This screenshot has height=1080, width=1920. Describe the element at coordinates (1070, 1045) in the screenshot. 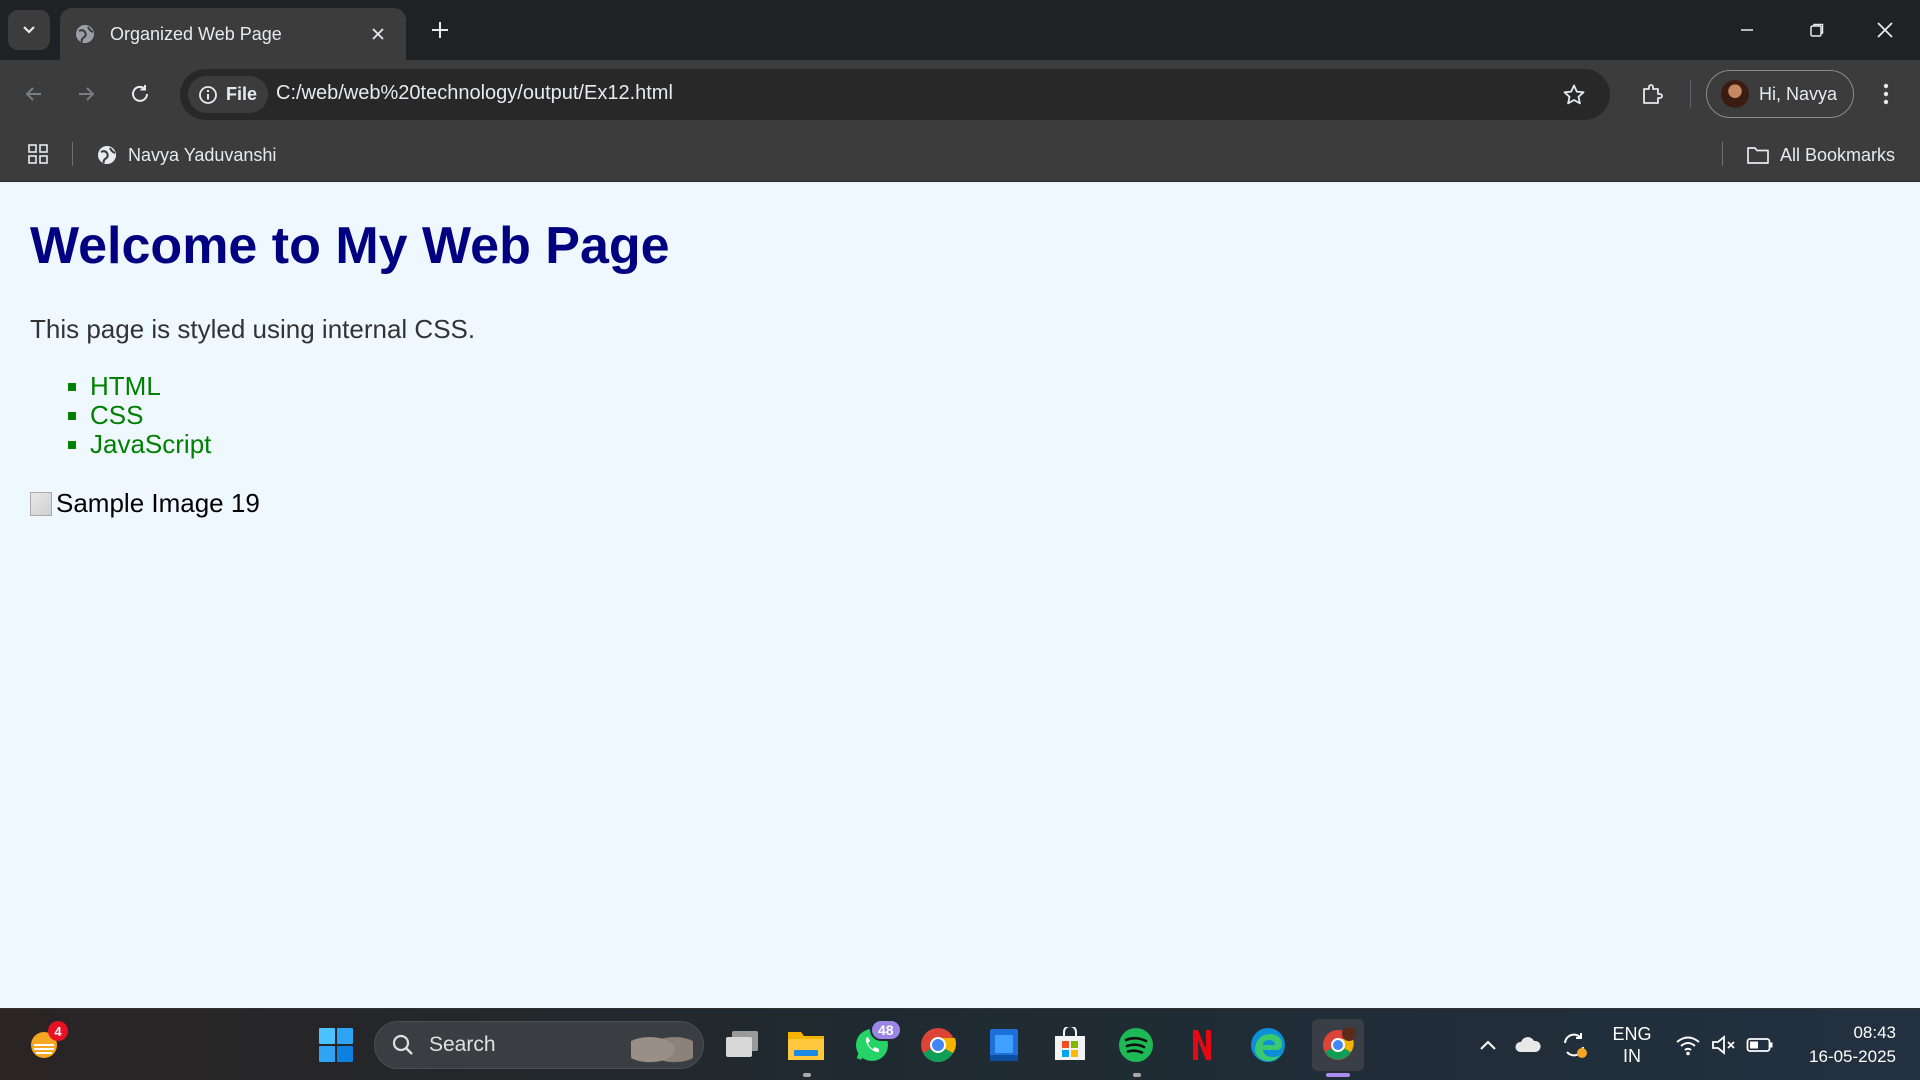

I see `microsoft-store-button` at that location.